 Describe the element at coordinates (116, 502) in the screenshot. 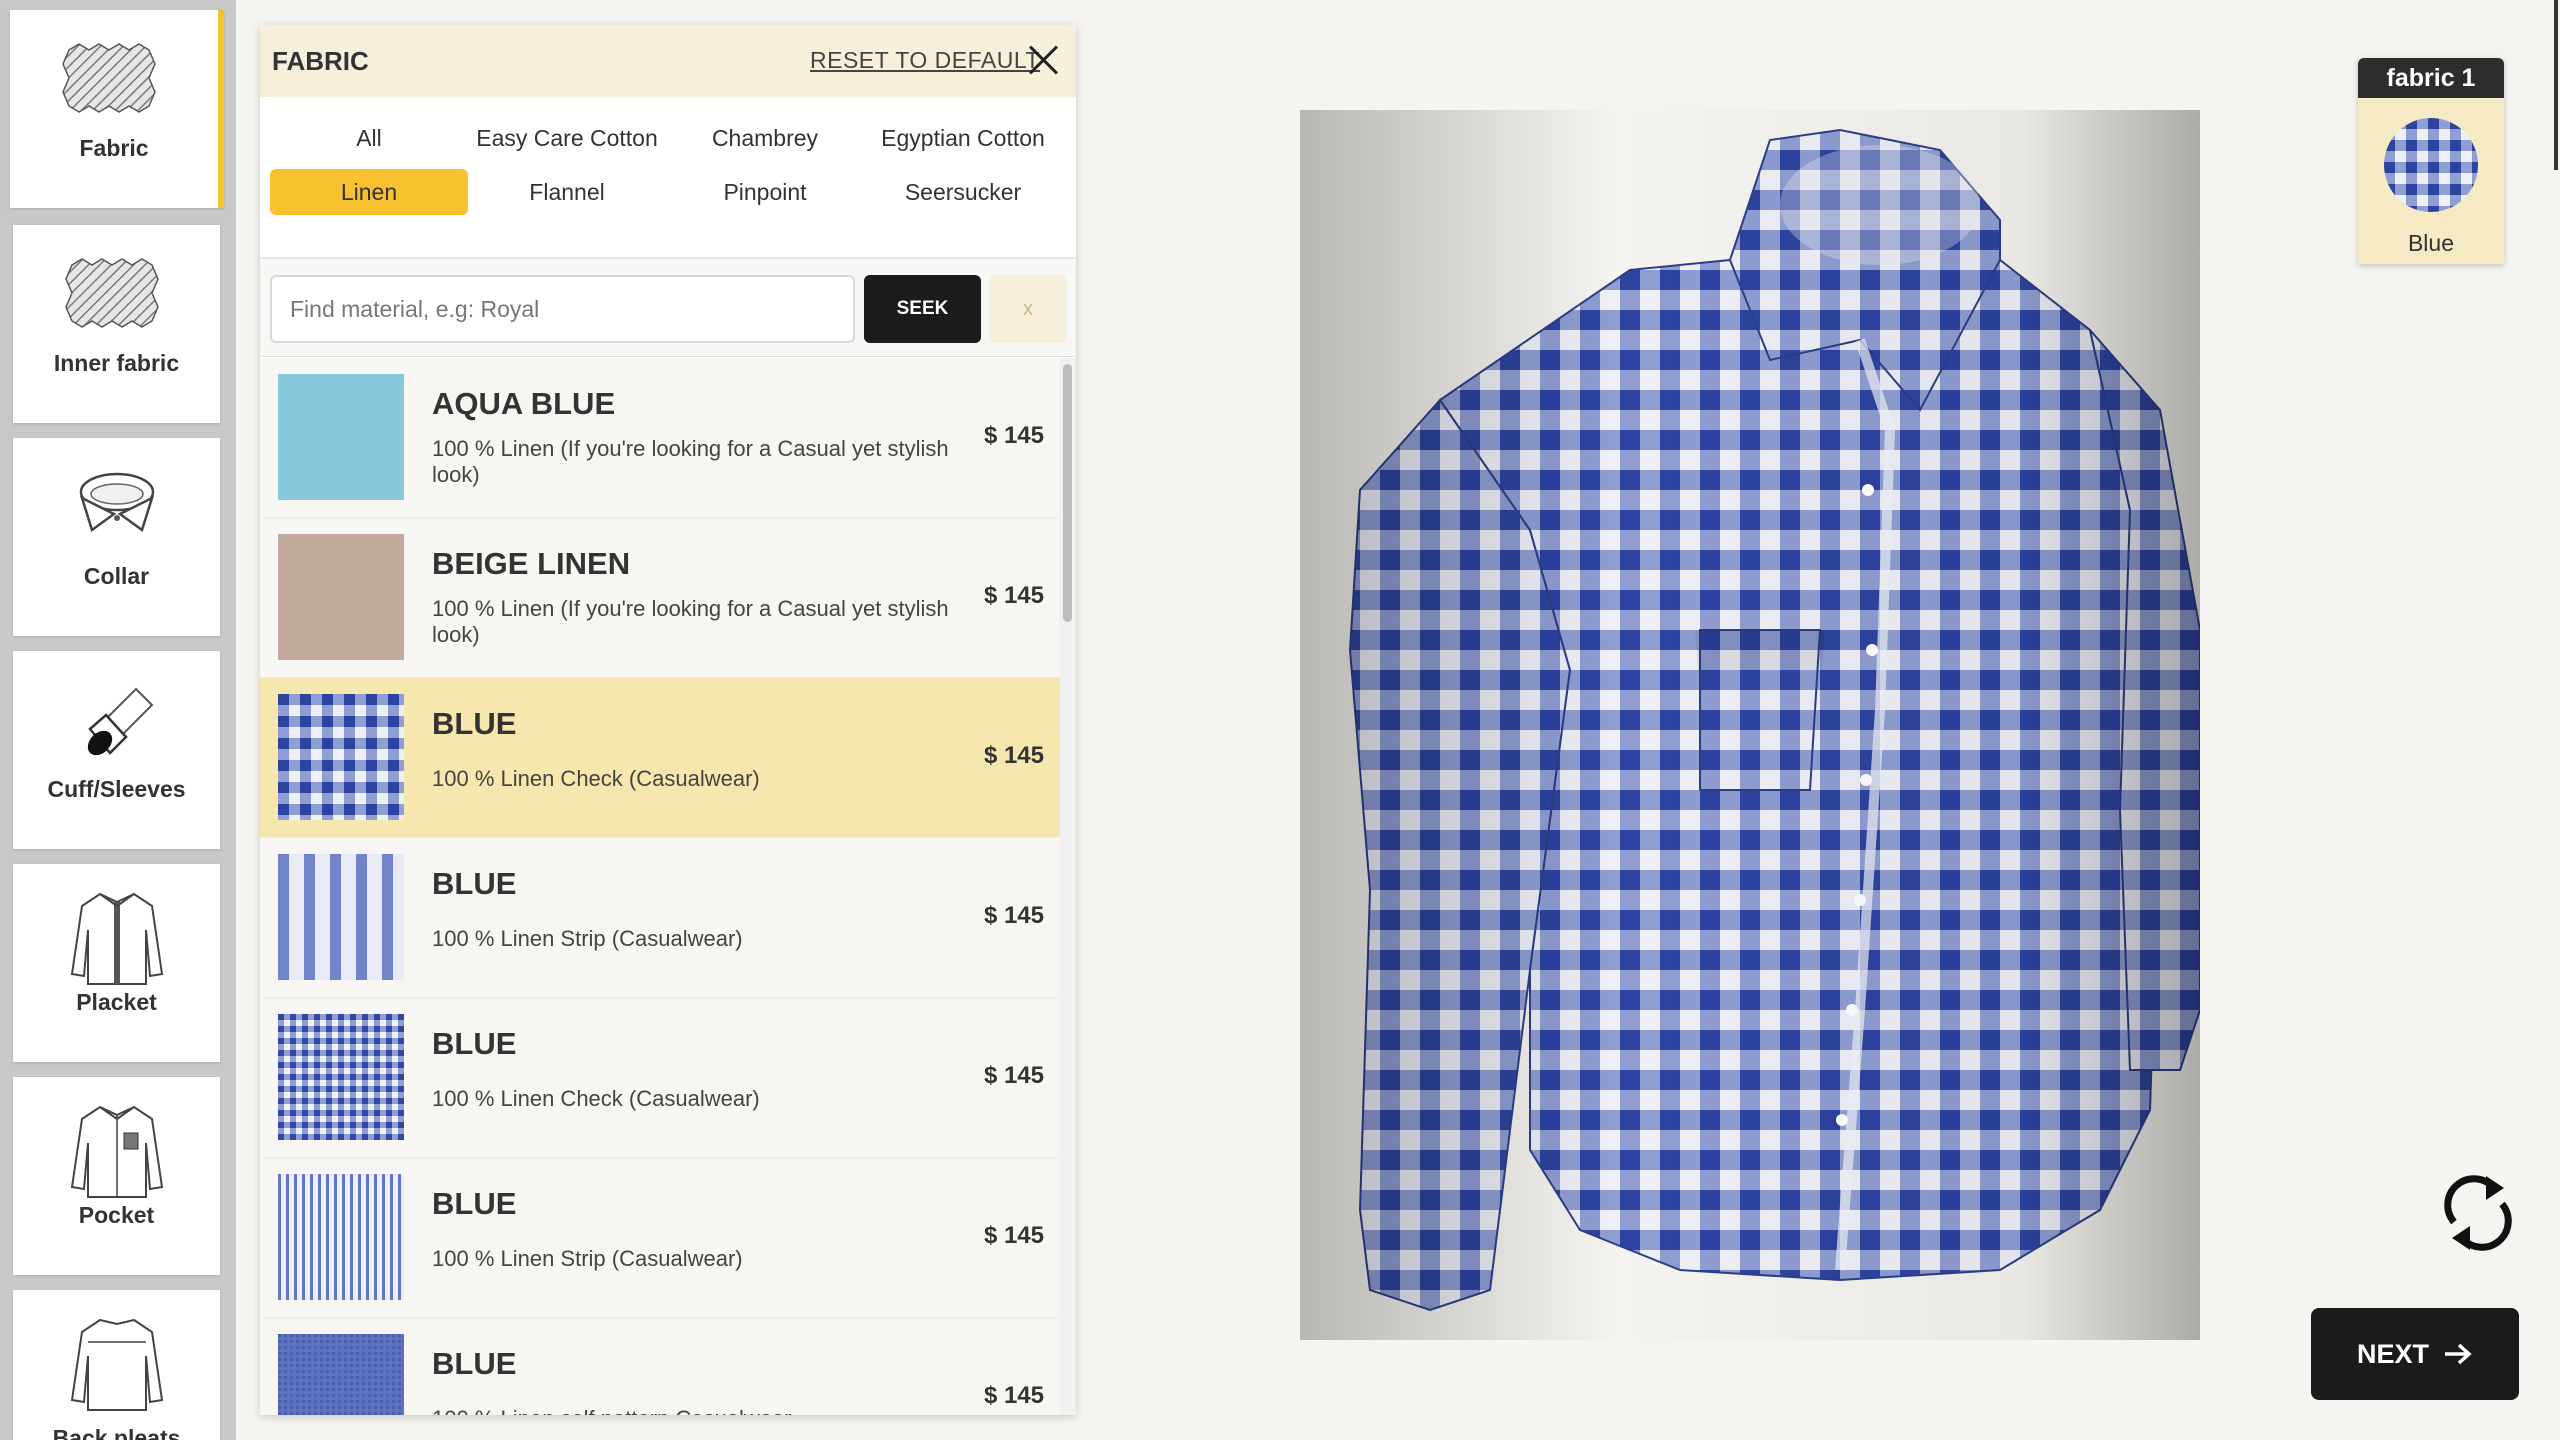

I see `collar-icon` at that location.